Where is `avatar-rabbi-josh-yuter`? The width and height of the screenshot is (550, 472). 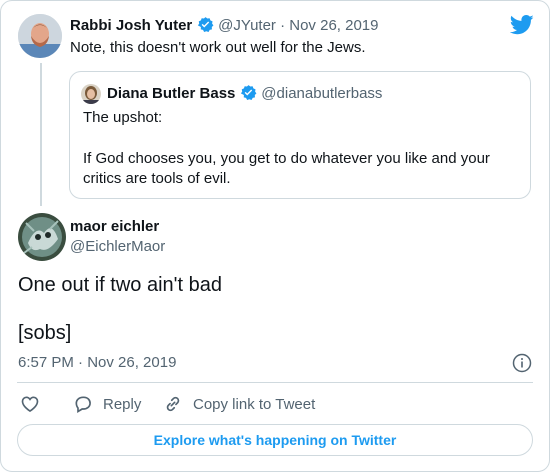 avatar-rabbi-josh-yuter is located at coordinates (40, 36).